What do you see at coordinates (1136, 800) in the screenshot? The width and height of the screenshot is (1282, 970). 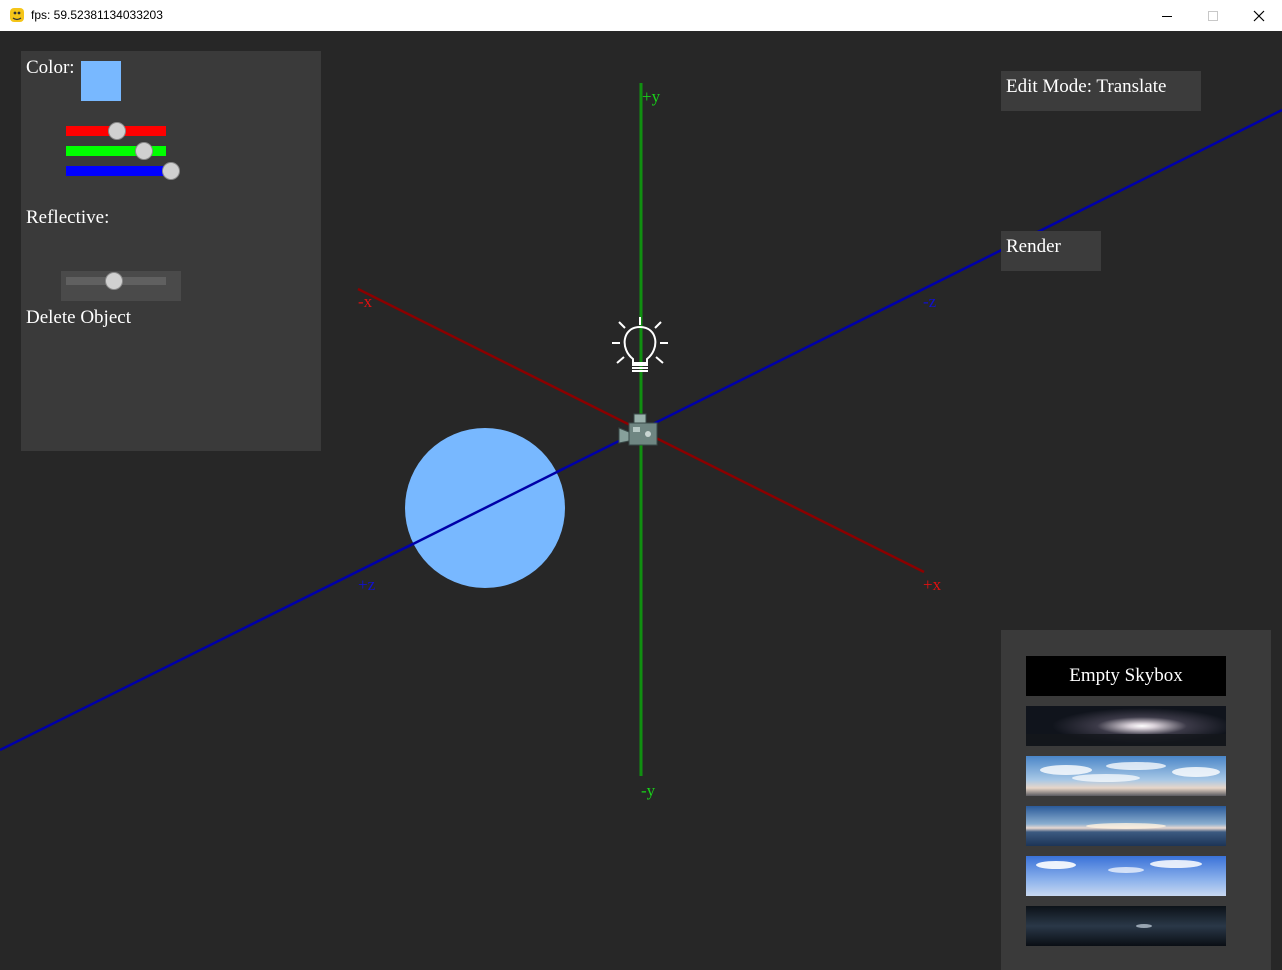 I see `skybox-panel: Empty Skybox` at bounding box center [1136, 800].